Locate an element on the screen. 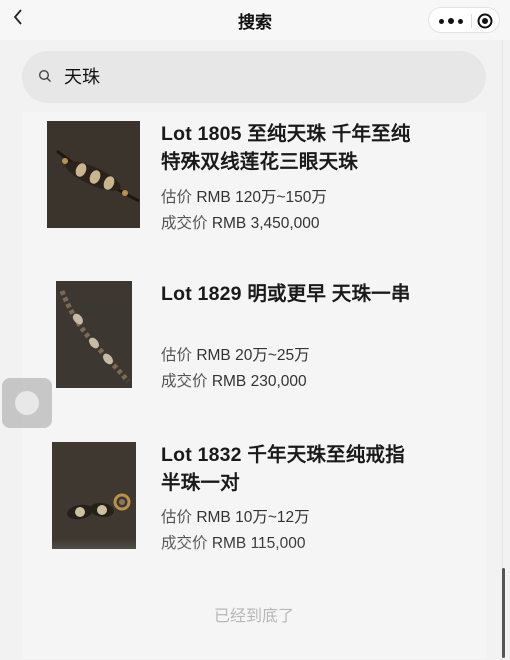 The image size is (510, 660). estimate-row: 估价 RMB 20万~25万 is located at coordinates (235, 356).